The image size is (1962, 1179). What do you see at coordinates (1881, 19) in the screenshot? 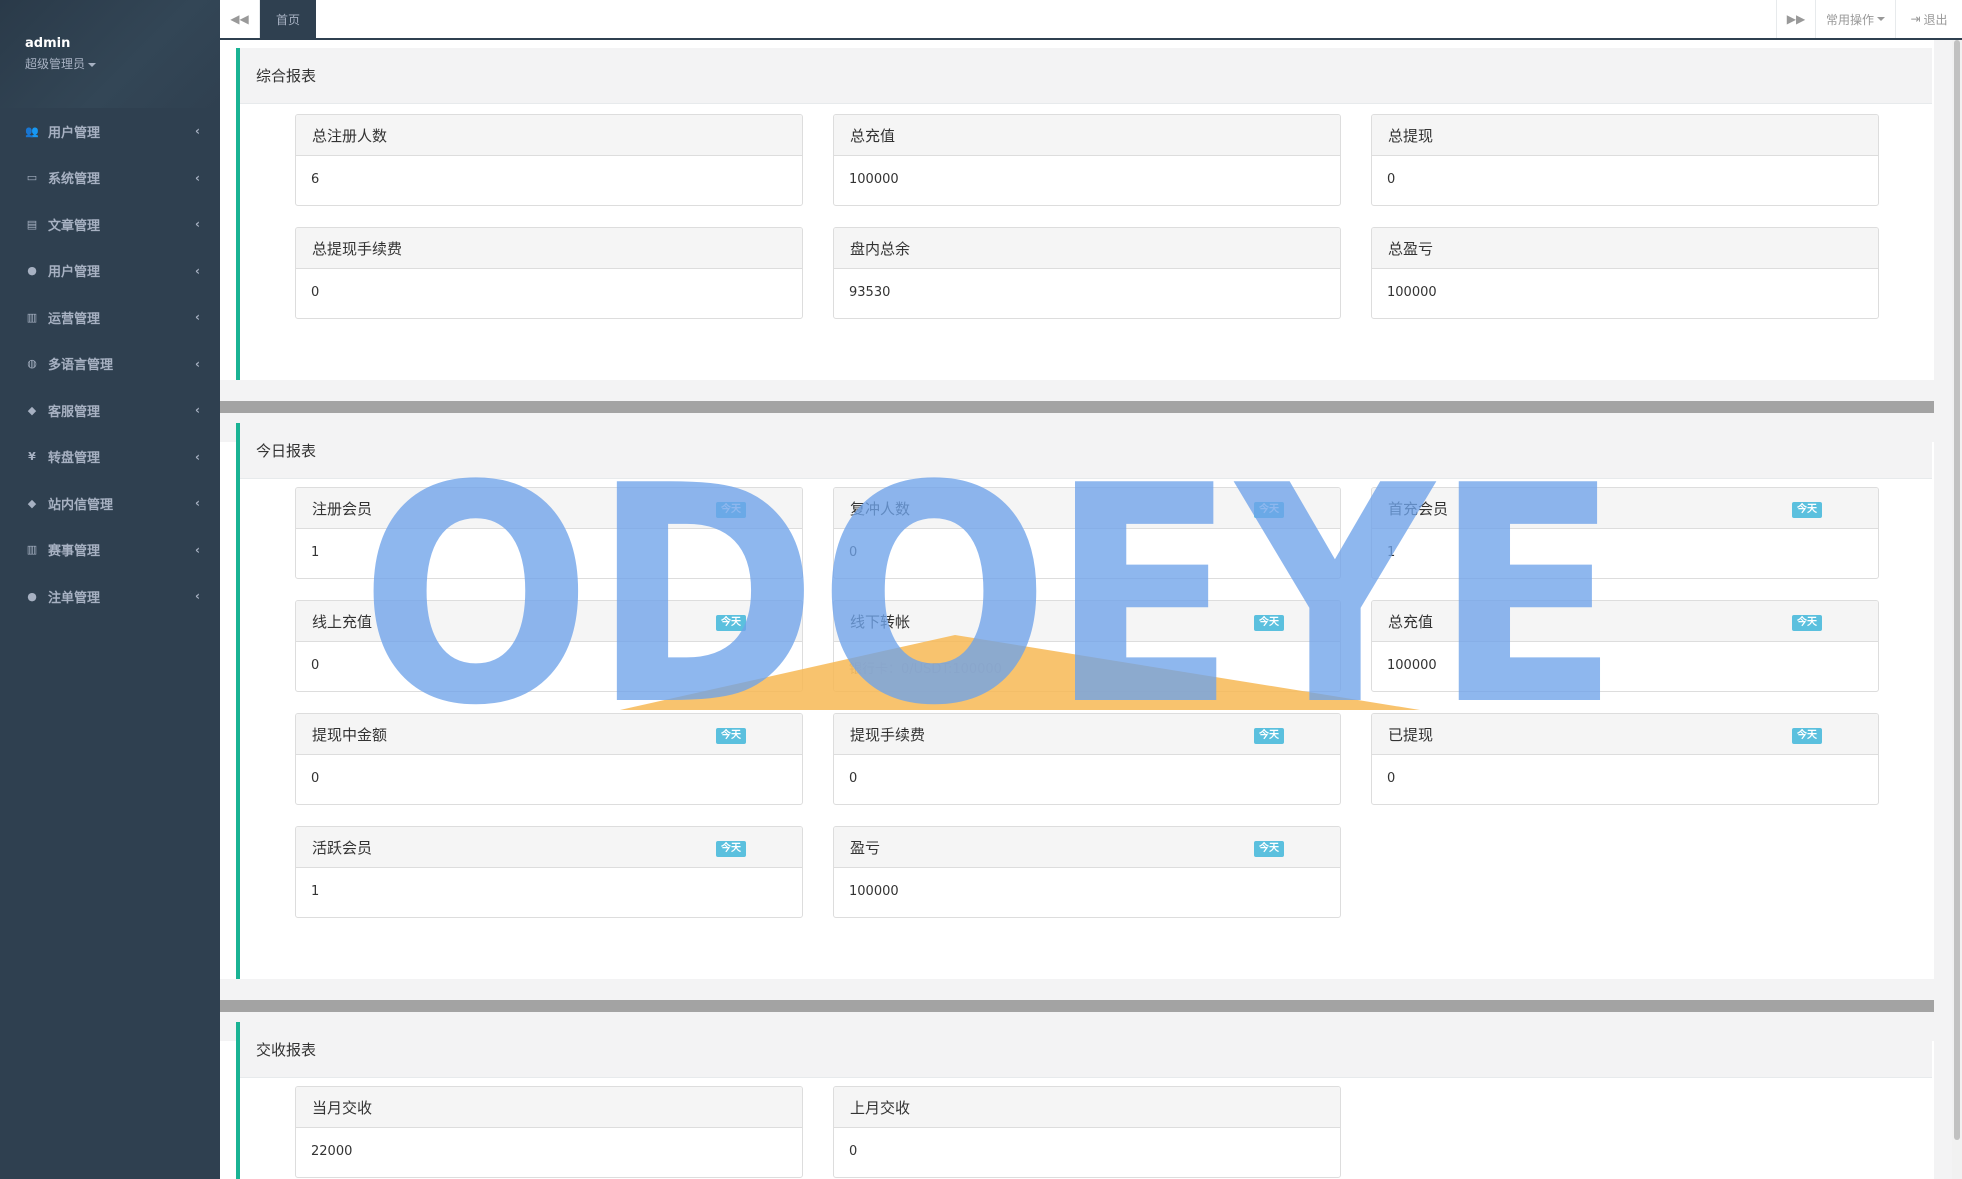
I see `caret-down-icon` at bounding box center [1881, 19].